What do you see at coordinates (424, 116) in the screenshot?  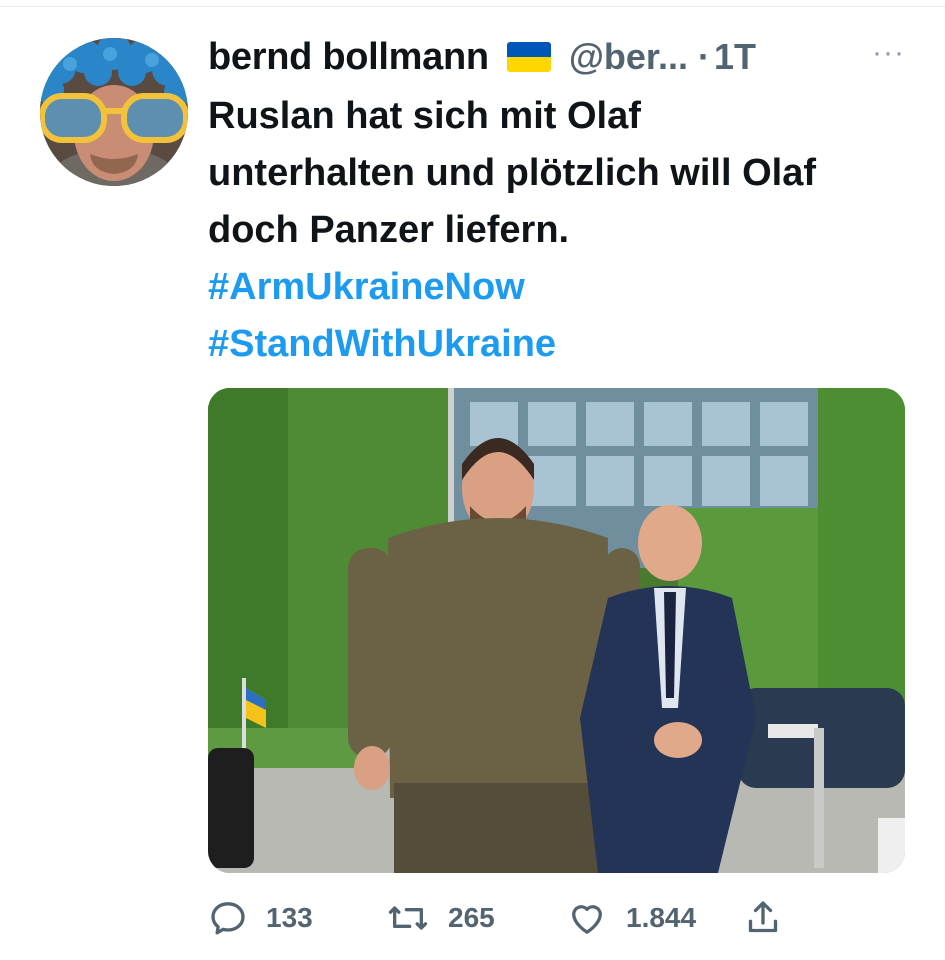 I see `tweet-text-line: Ruslan hat sich mit Olaf` at bounding box center [424, 116].